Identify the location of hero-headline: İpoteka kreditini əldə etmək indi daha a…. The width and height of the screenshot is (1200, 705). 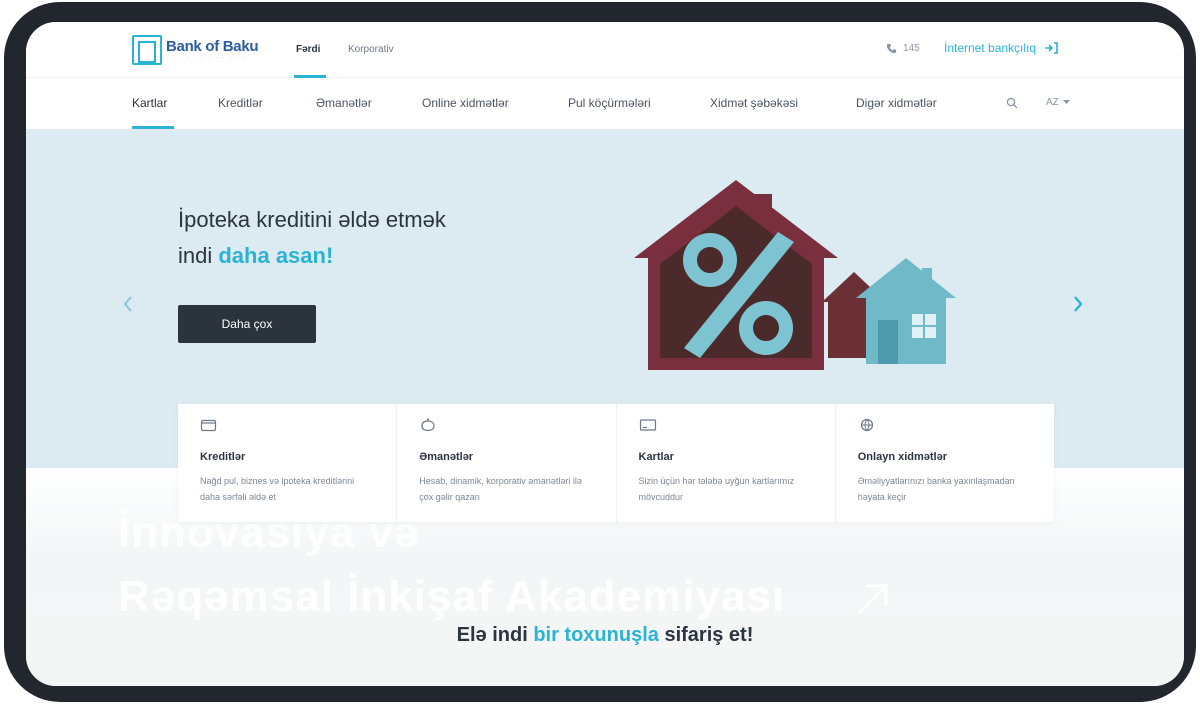
(312, 238).